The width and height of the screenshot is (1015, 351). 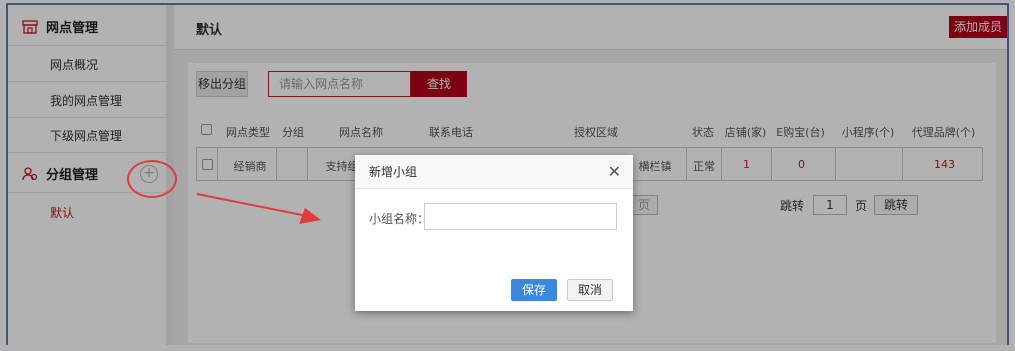 What do you see at coordinates (399, 219) in the screenshot?
I see `group-name-label: 小组名称：` at bounding box center [399, 219].